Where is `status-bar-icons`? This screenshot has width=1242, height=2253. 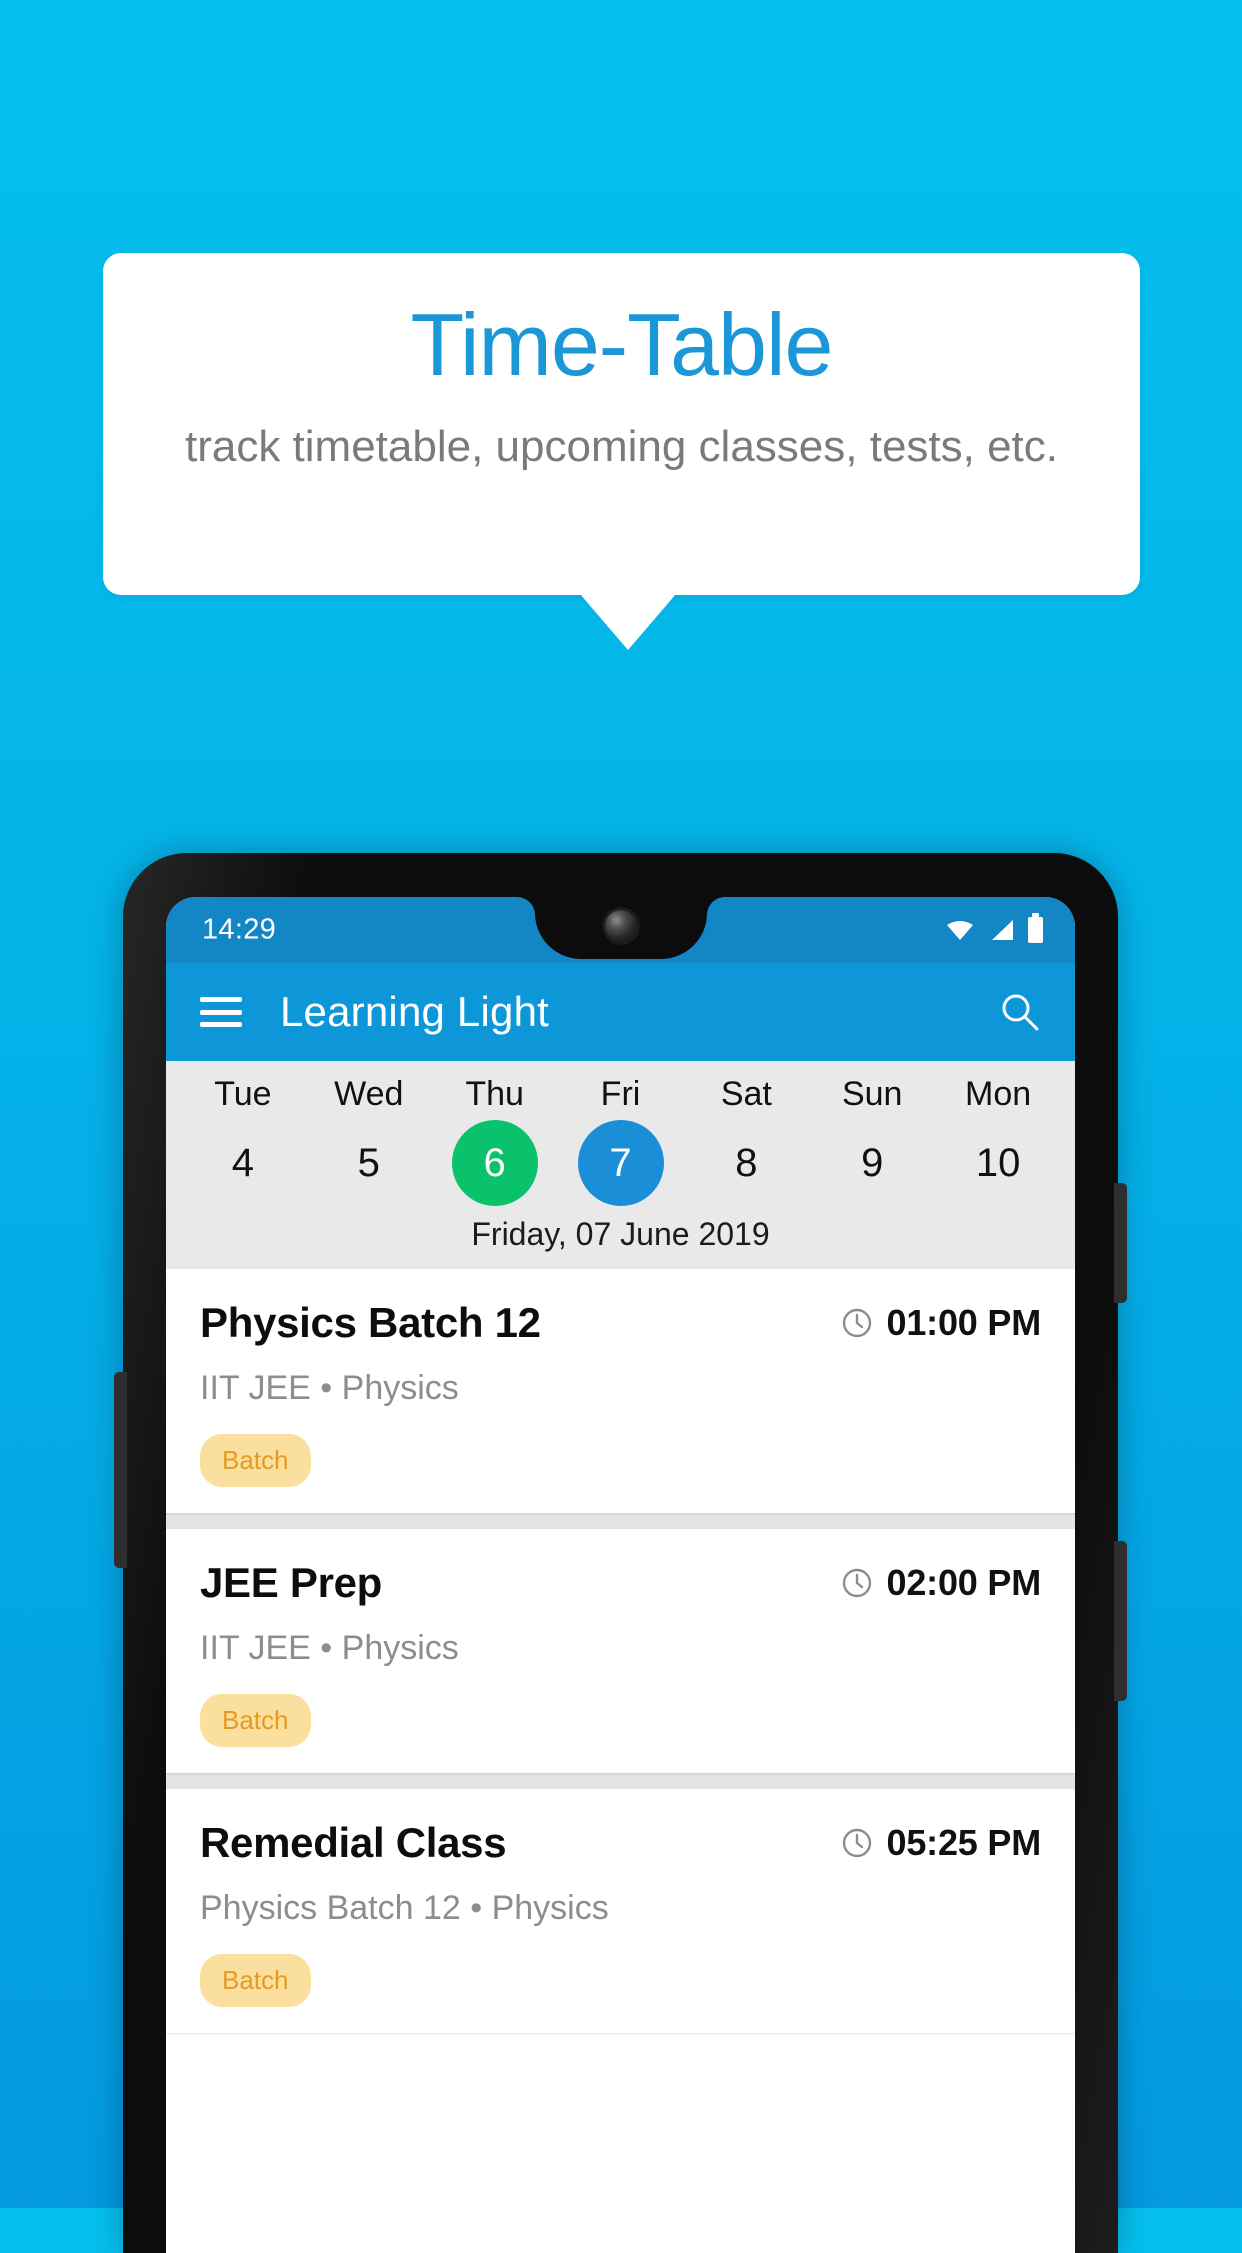
status-bar-icons is located at coordinates (994, 928).